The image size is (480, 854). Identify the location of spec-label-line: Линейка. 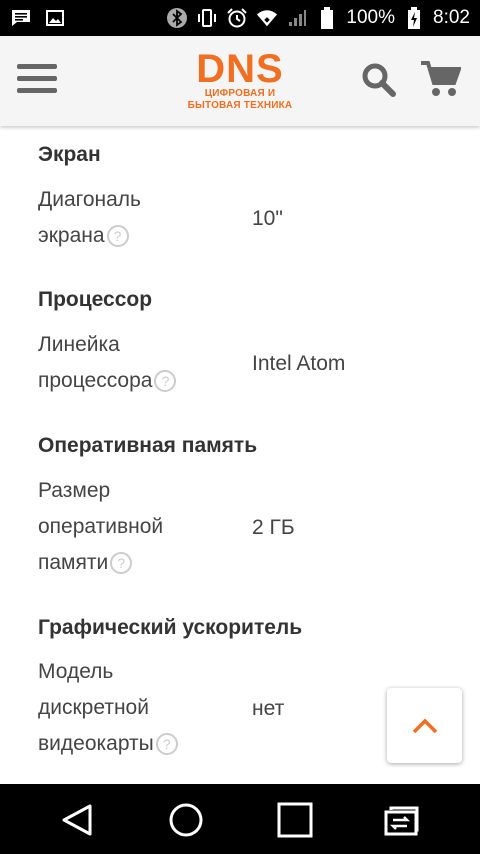
(79, 344).